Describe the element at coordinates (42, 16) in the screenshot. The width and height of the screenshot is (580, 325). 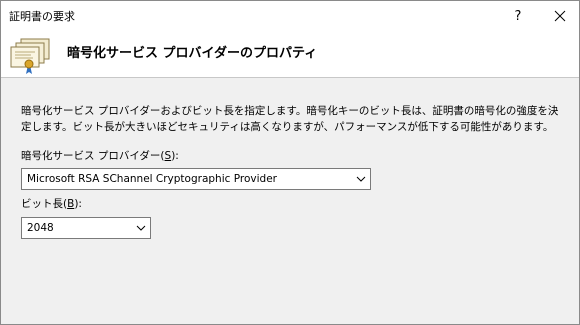
I see `window-title: 証明書の要求` at that location.